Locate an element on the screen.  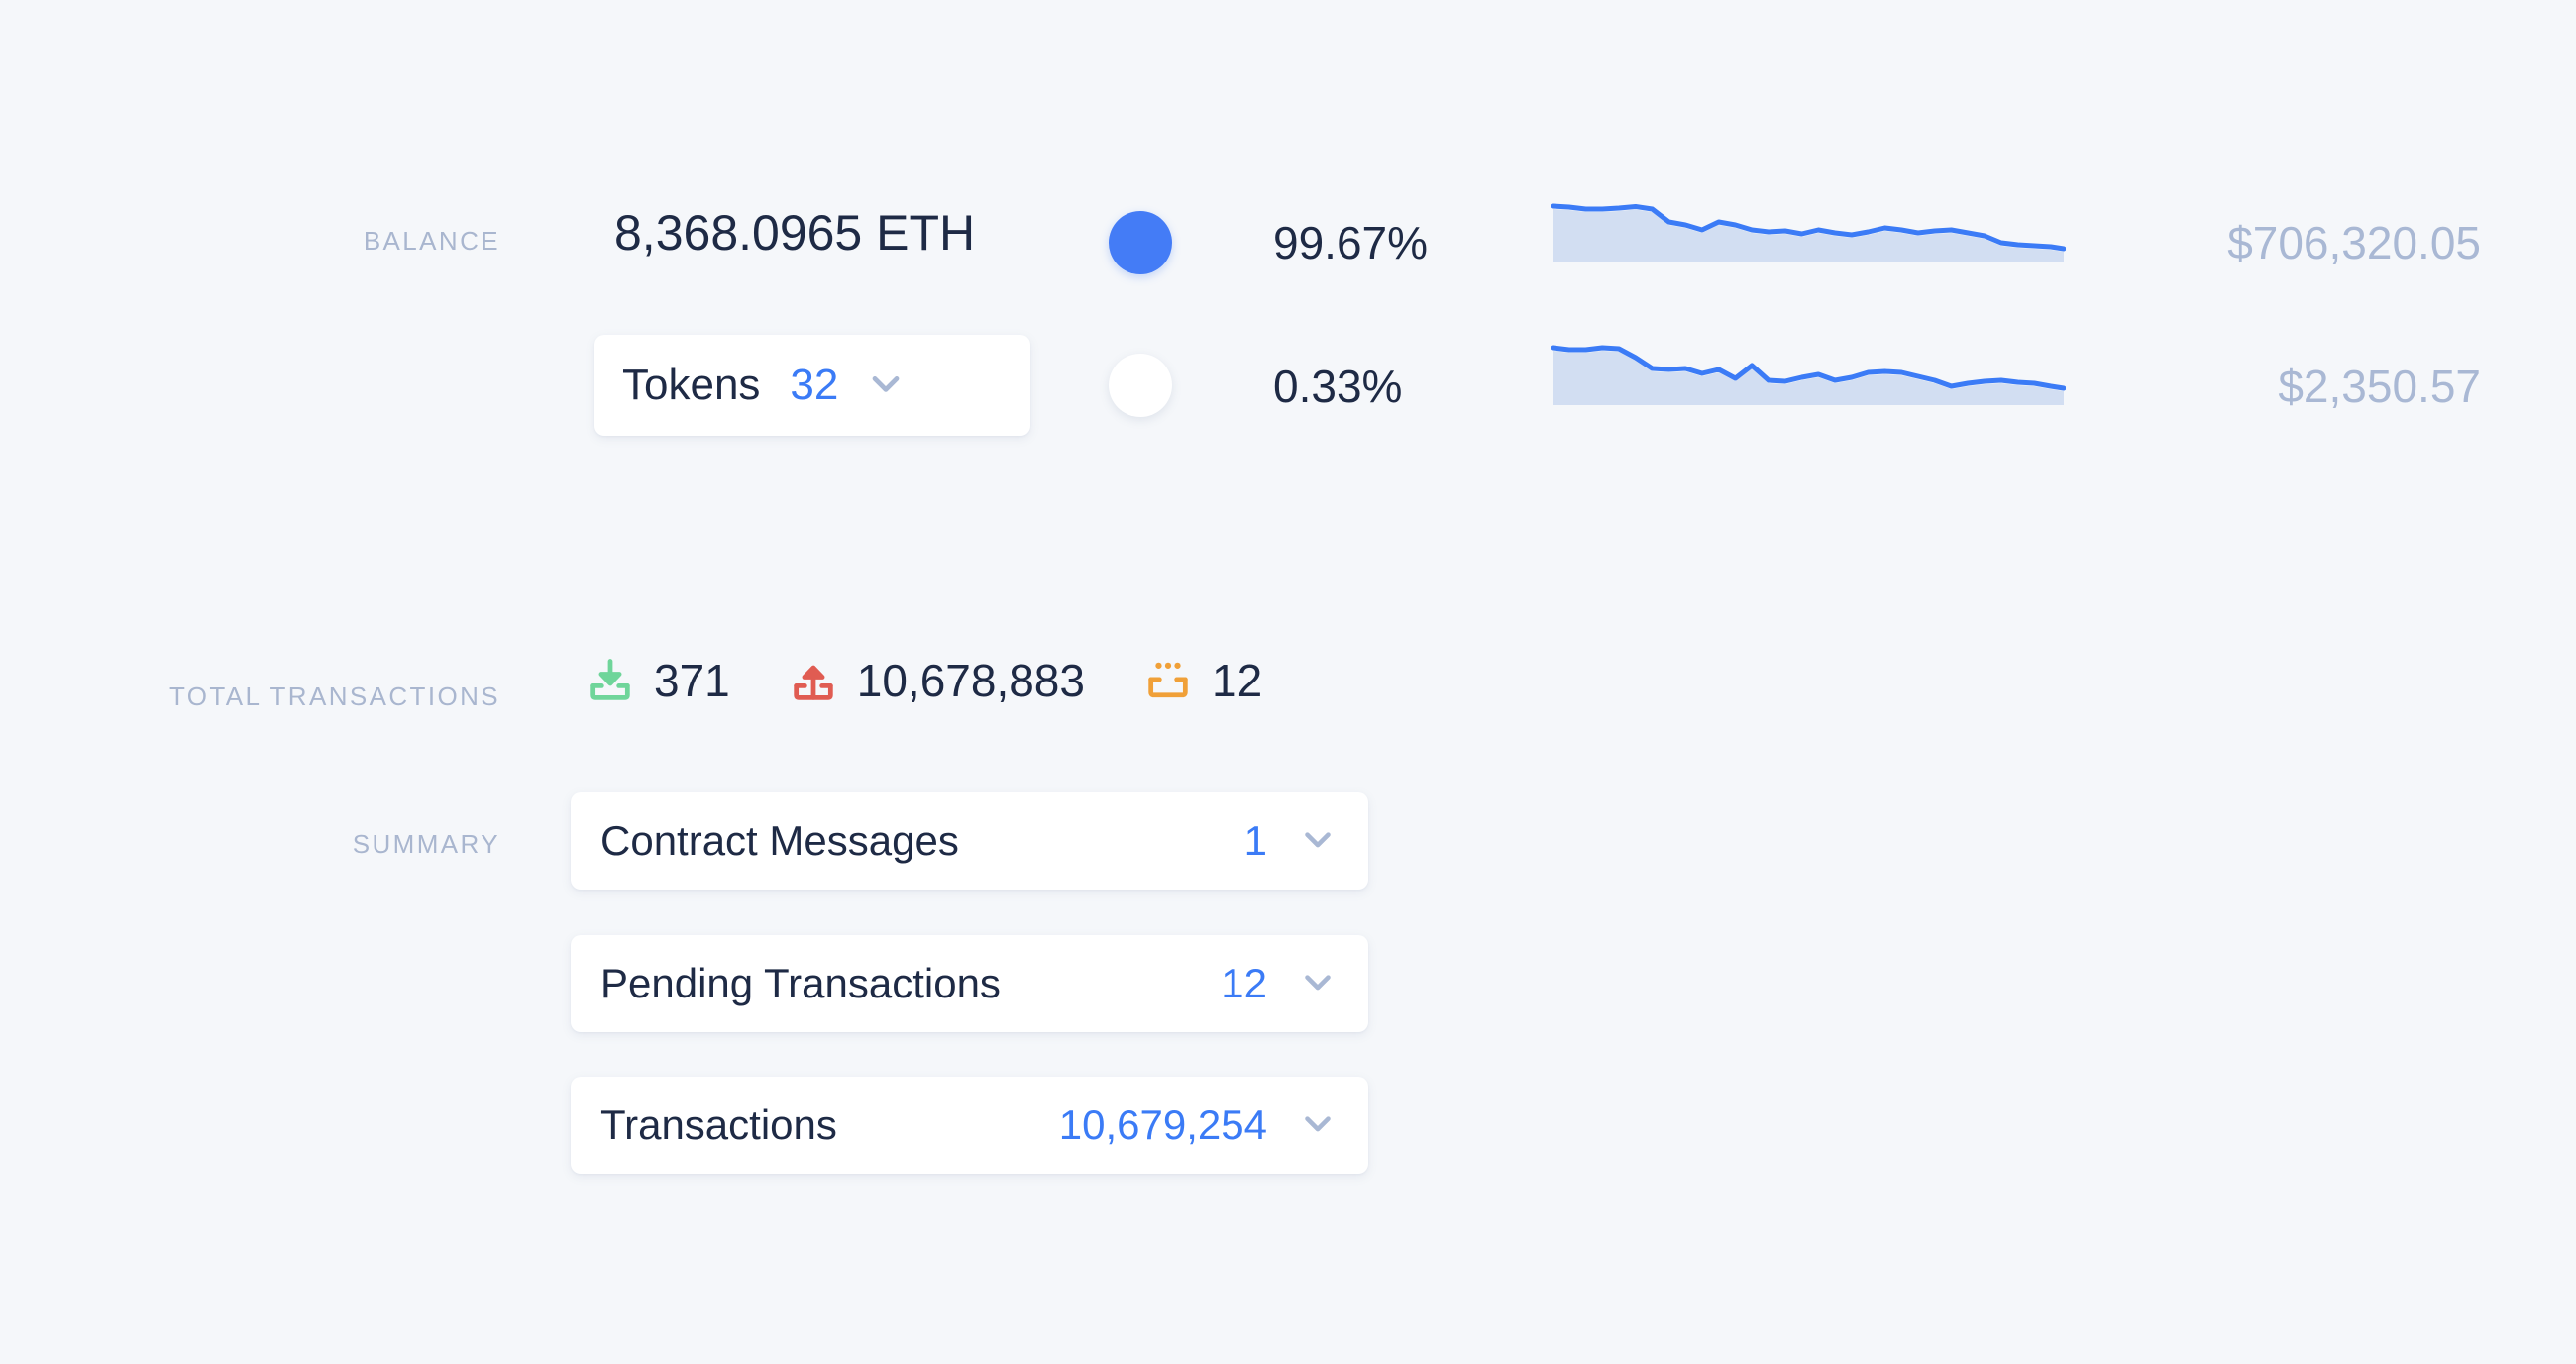
transactions-out-value: 10,678,883 is located at coordinates (971, 680).